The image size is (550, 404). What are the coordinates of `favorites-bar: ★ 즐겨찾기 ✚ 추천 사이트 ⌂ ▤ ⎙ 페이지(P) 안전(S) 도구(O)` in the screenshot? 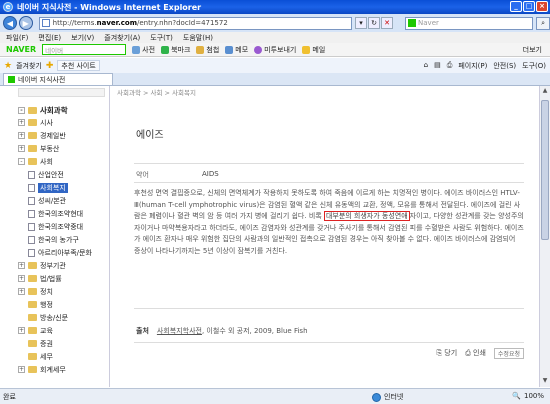 It's located at (275, 65).